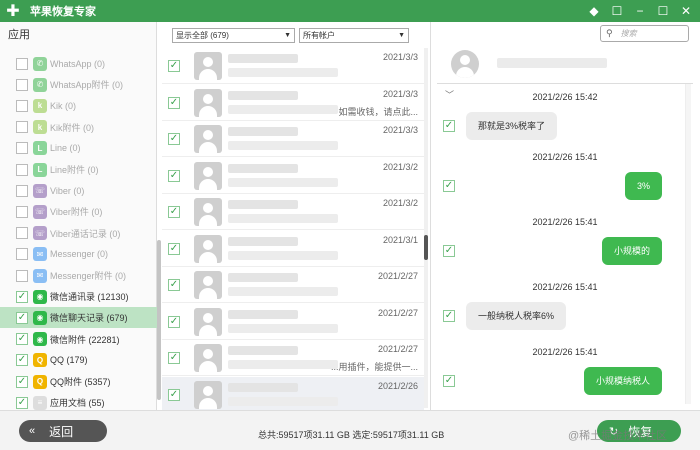 This screenshot has height=450, width=700. What do you see at coordinates (426, 247) in the screenshot?
I see `conversation-scrollbar-thumb` at bounding box center [426, 247].